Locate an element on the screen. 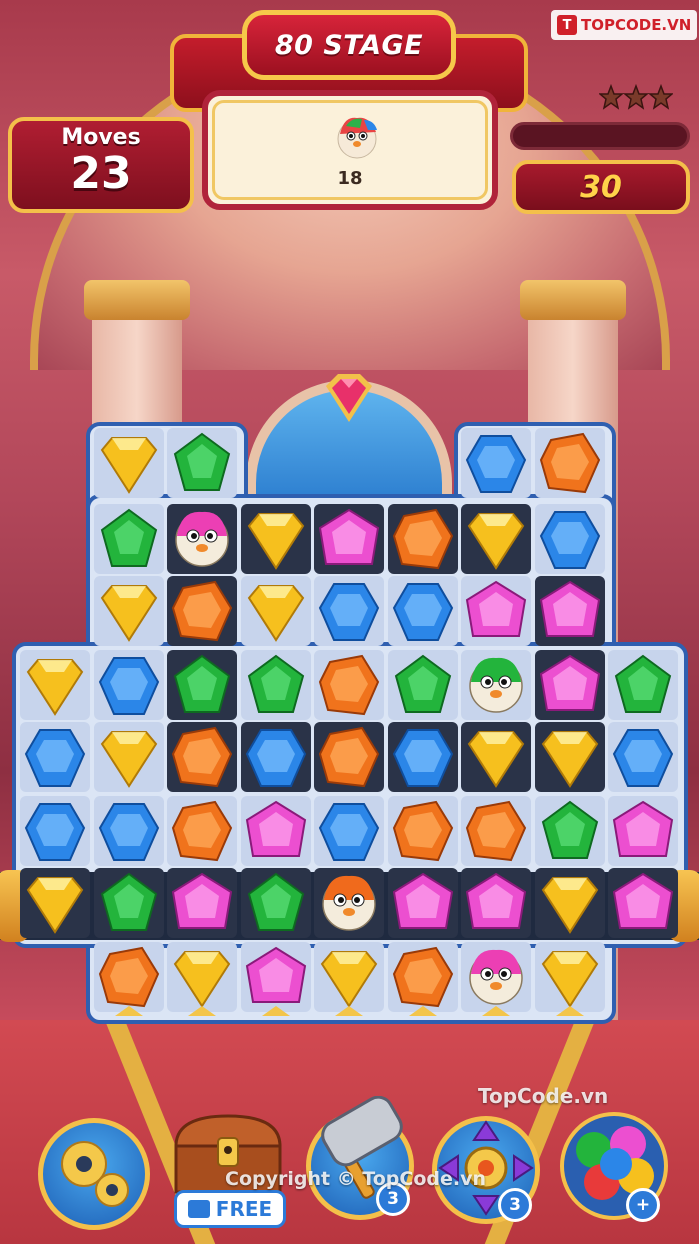 The height and width of the screenshot is (1244, 699). brand-logo-mark: T is located at coordinates (567, 25).